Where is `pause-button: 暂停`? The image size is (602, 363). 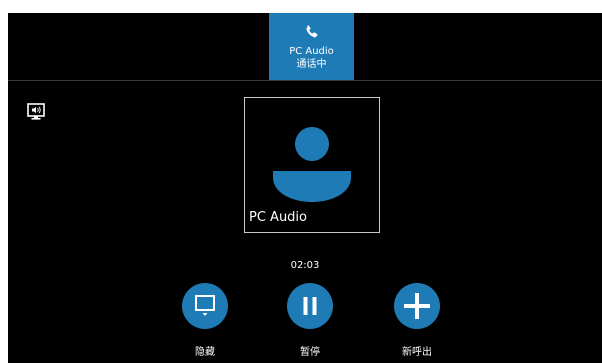
pause-button: 暂停 is located at coordinates (310, 322).